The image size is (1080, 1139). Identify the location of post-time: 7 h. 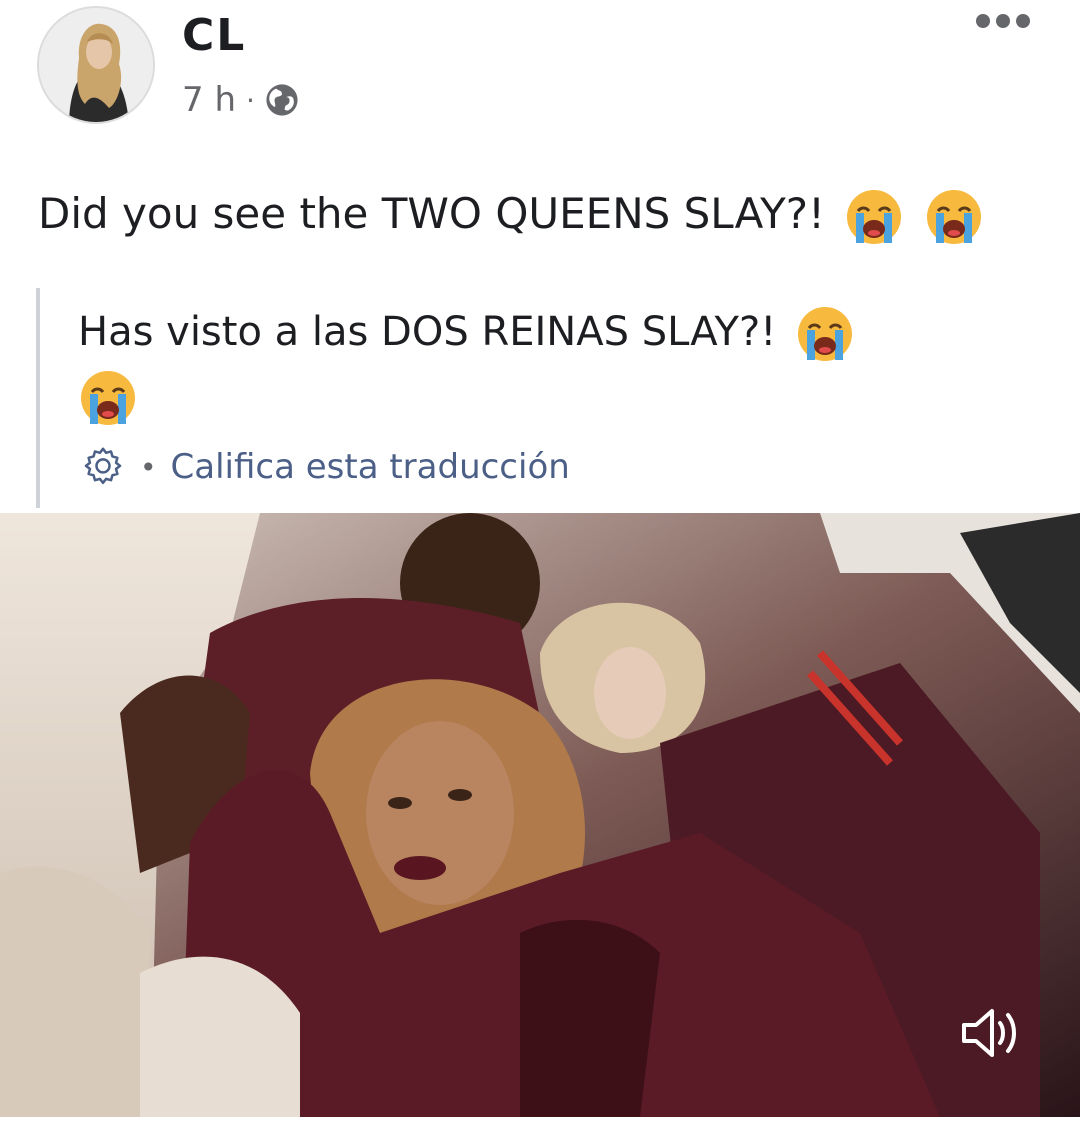
(209, 100).